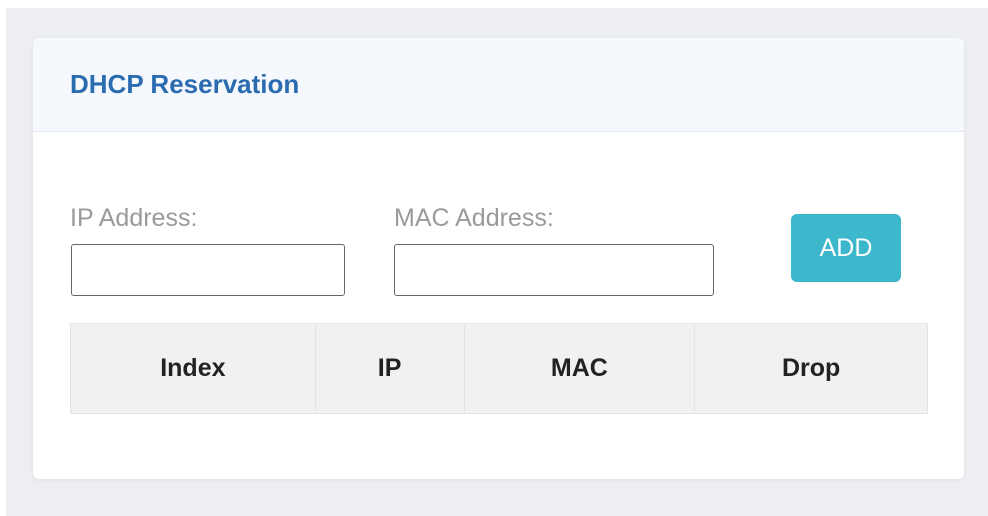 This screenshot has width=988, height=516. Describe the element at coordinates (193, 368) in the screenshot. I see `column-header-index: Index` at that location.